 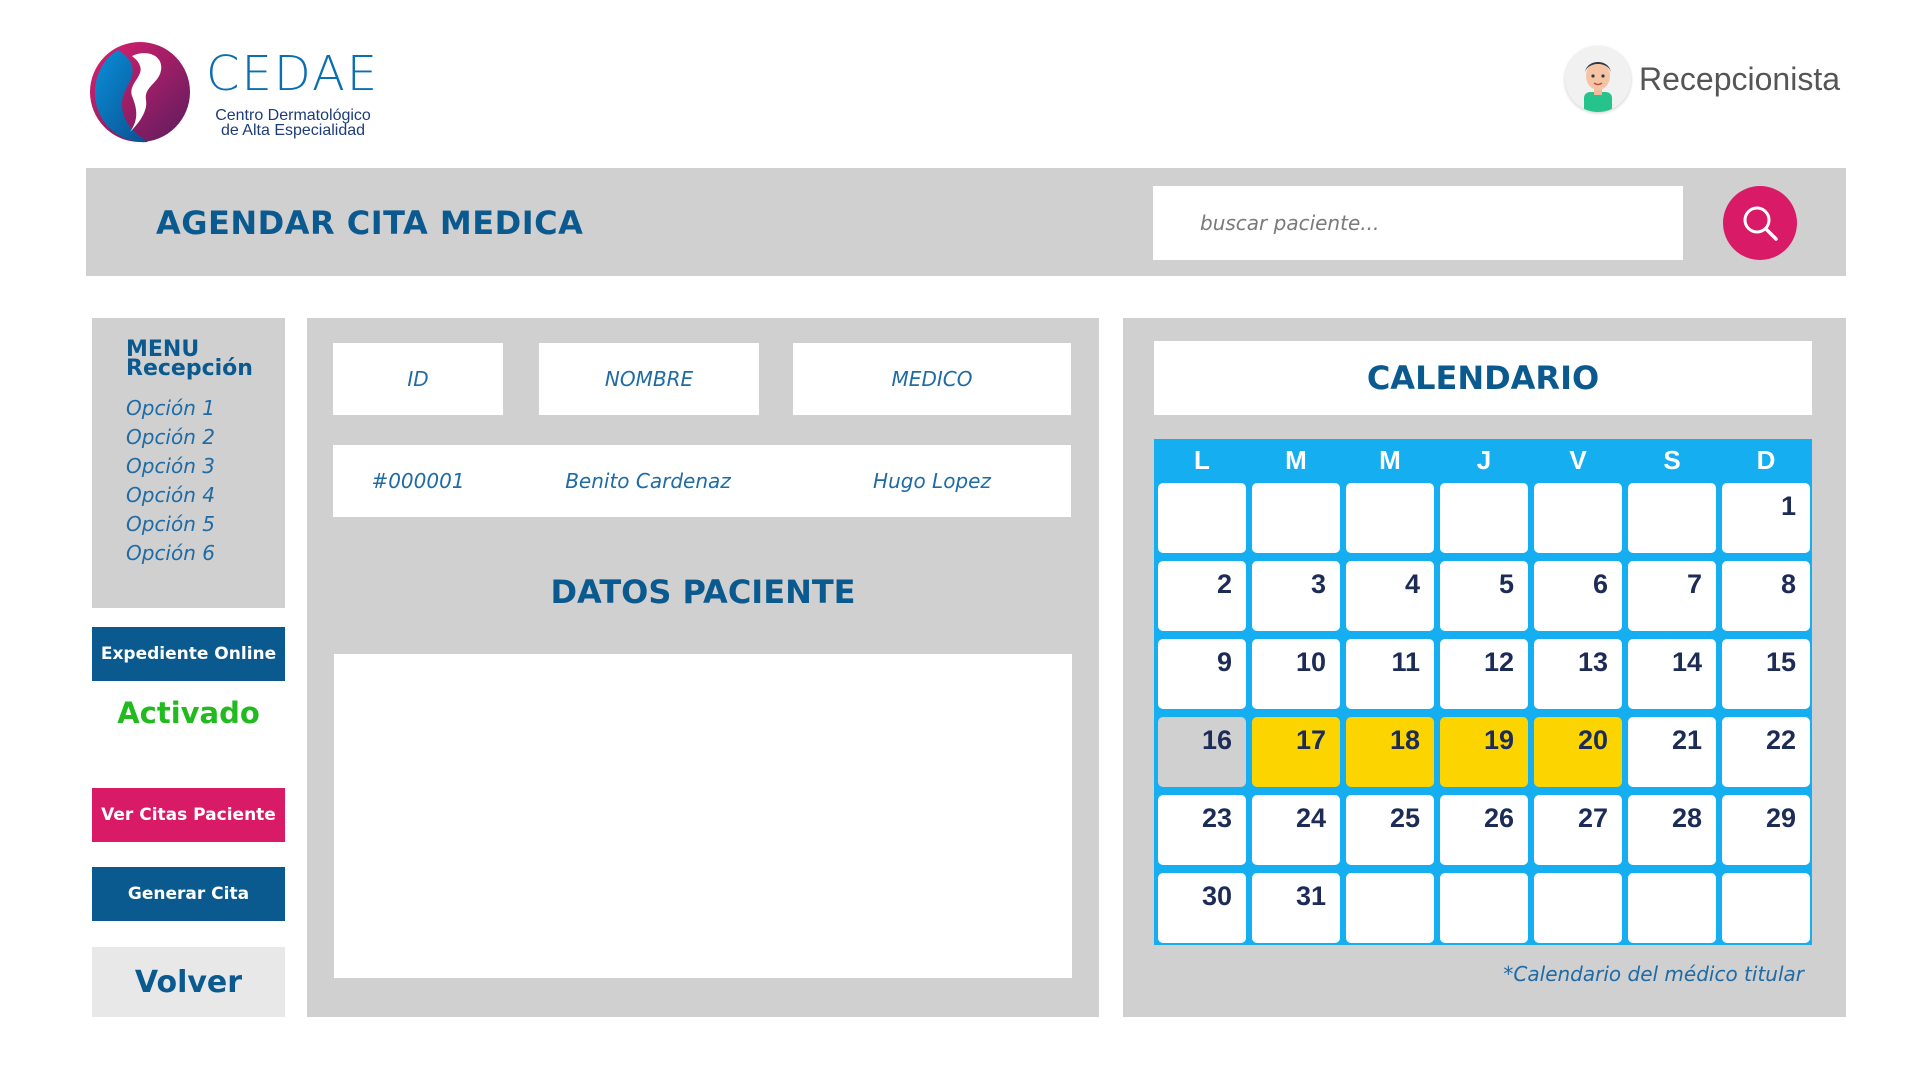 What do you see at coordinates (1310, 818) in the screenshot?
I see `calendar-day-number: 24` at bounding box center [1310, 818].